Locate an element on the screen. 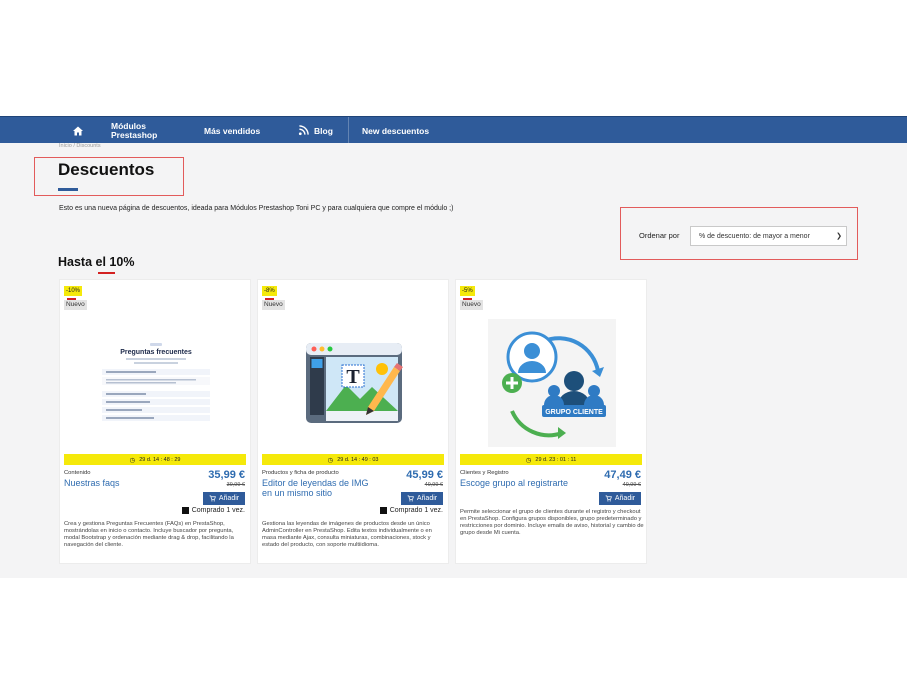 This screenshot has width=907, height=693. product-image: GRUPO CLIENTE is located at coordinates (552, 383).